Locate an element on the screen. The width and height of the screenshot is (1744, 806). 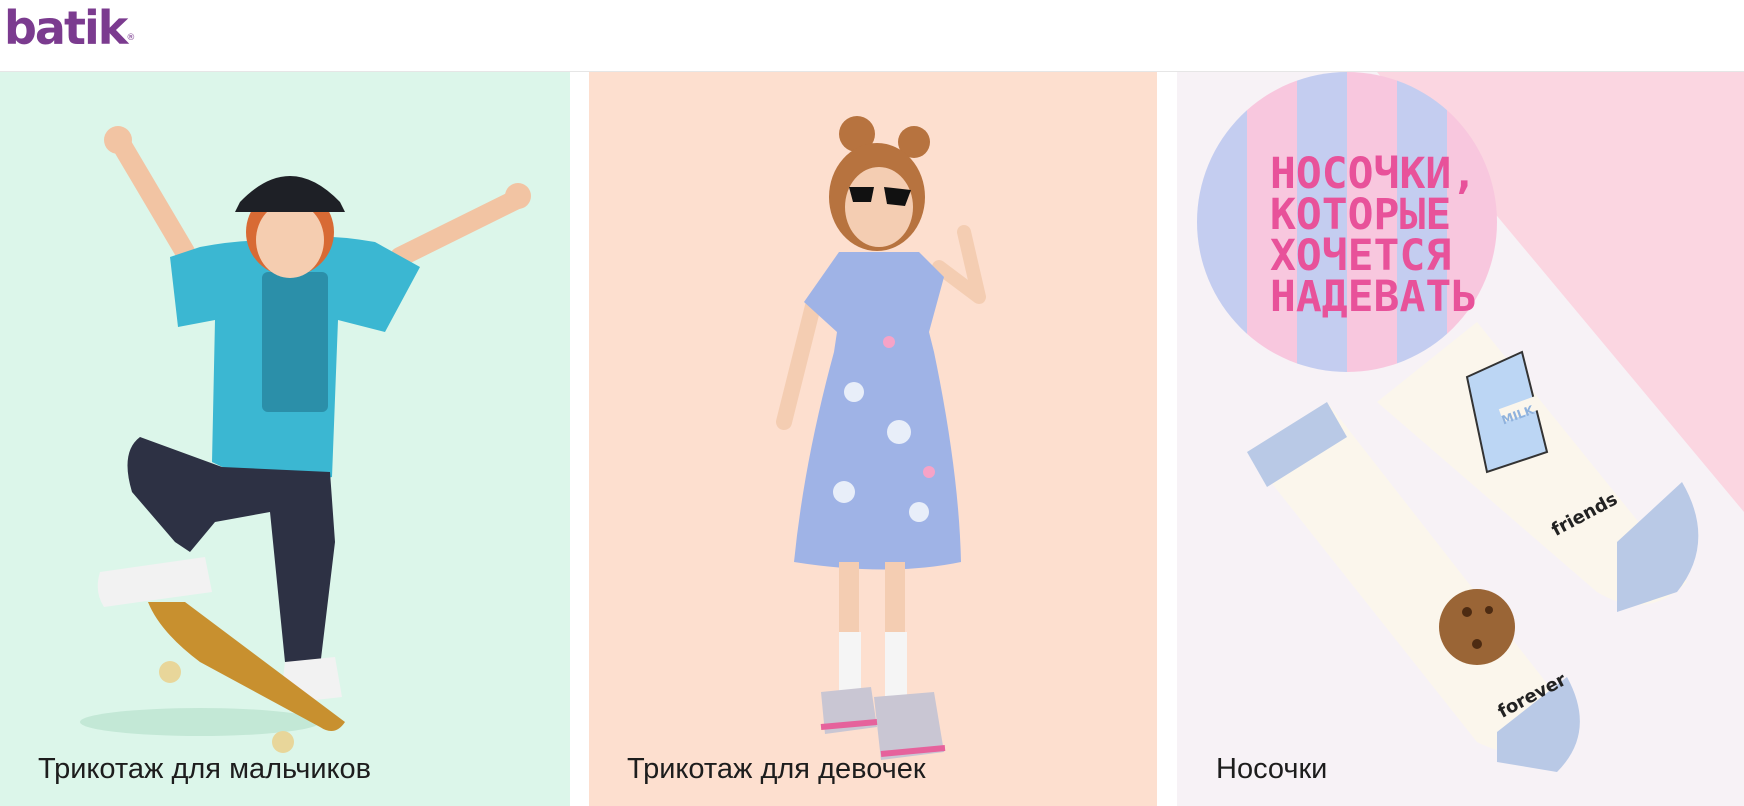
category-label: Носочки is located at coordinates (1271, 769).